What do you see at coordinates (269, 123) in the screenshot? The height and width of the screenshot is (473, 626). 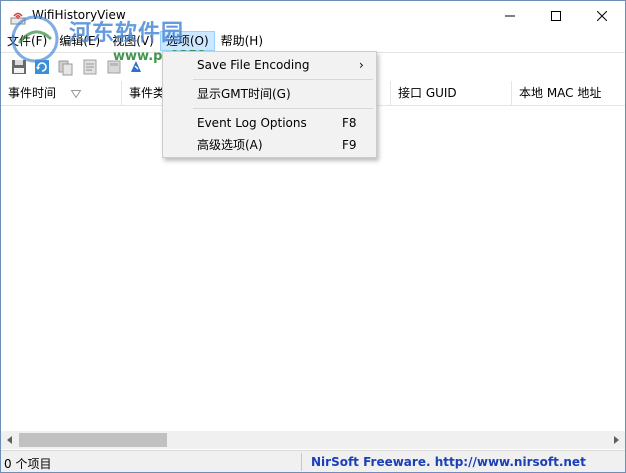 I see `menu-item-event-log-options: Event Log Options F8` at bounding box center [269, 123].